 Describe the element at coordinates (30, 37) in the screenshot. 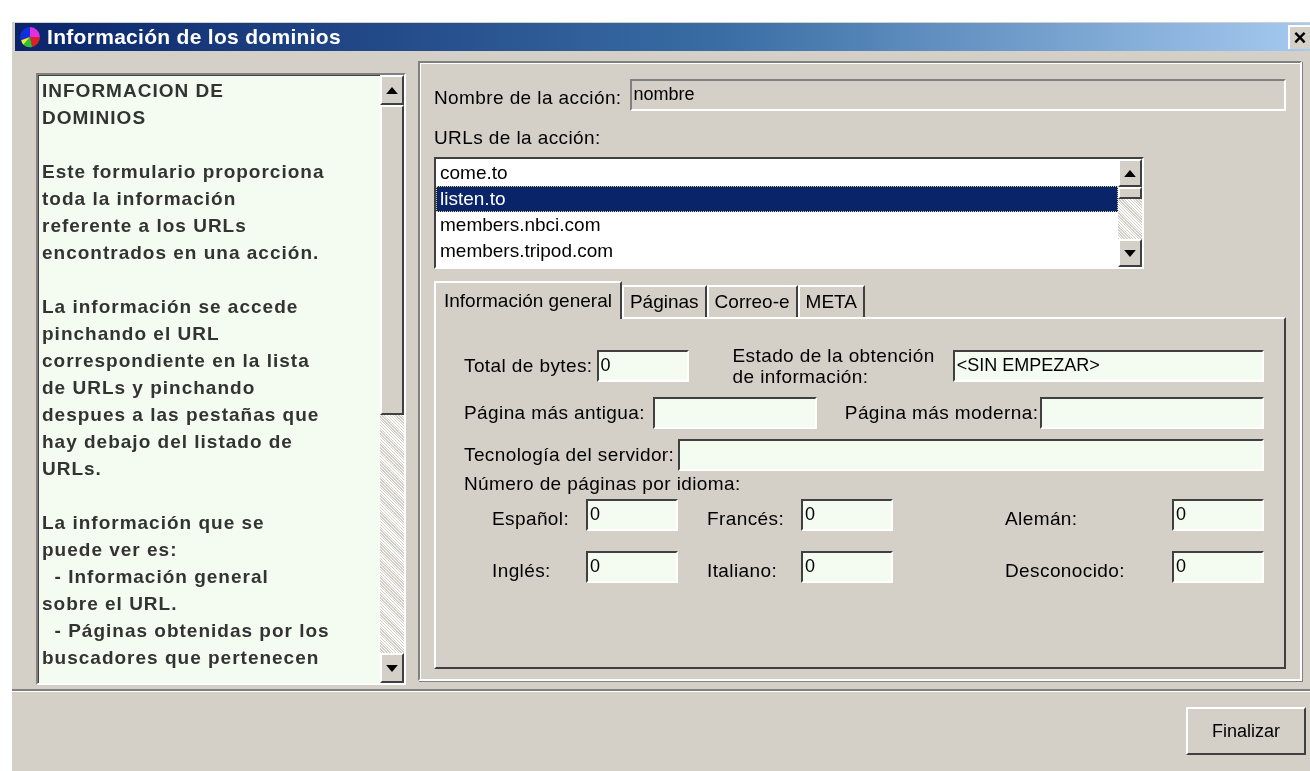

I see `pie-chart-icon` at that location.